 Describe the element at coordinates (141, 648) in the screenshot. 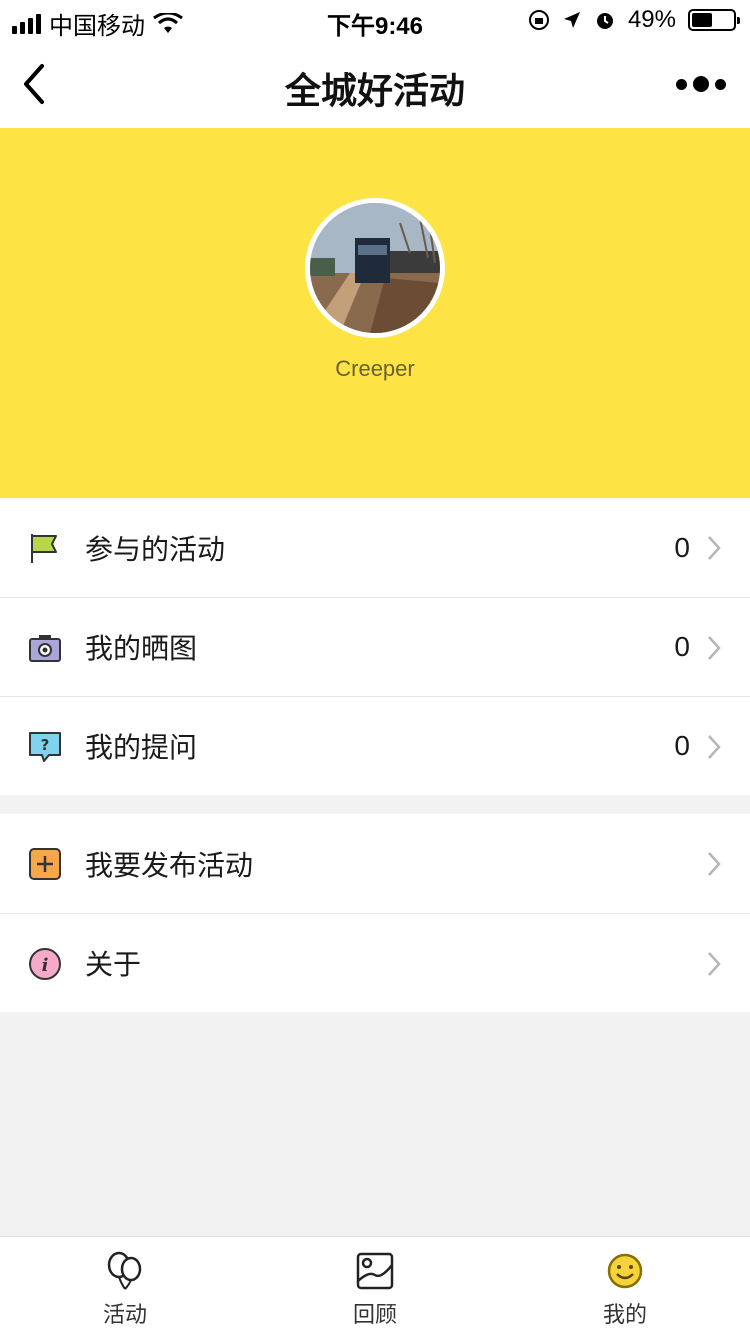

I see `menu-item-label: 我的晒图` at that location.